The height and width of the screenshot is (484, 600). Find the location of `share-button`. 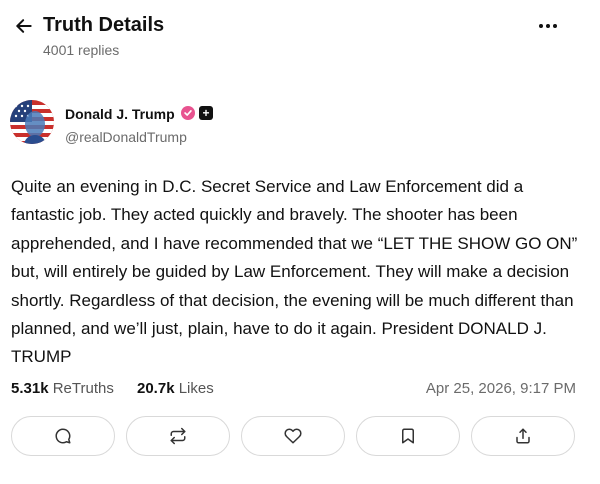

share-button is located at coordinates (523, 436).